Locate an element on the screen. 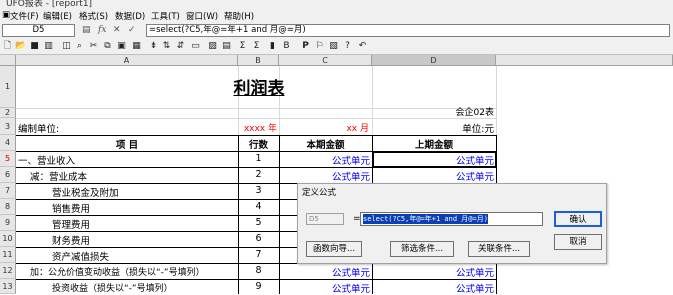 The height and width of the screenshot is (295, 673). confirm-check-icon: ✓ is located at coordinates (132, 30).